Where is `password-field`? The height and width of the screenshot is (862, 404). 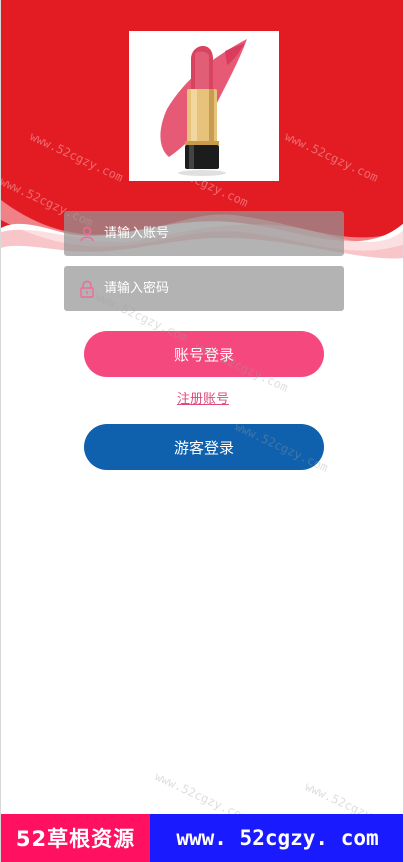
password-field is located at coordinates (204, 288).